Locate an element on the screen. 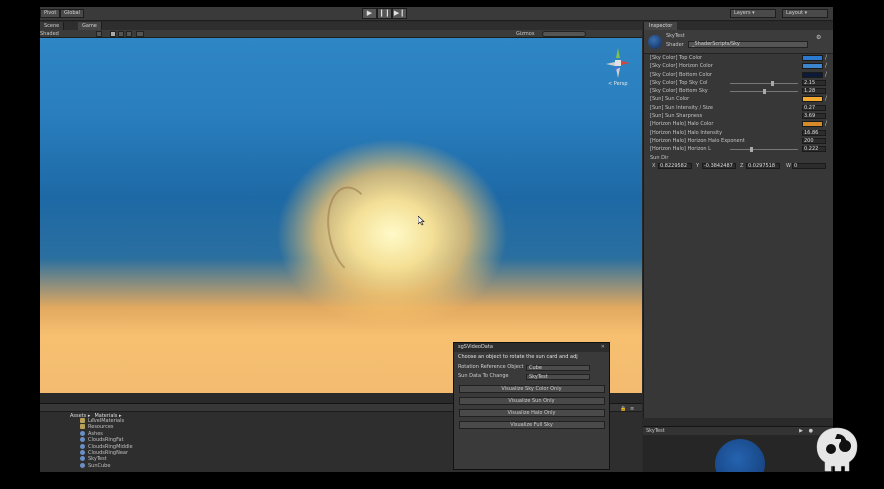 The image size is (884, 489). rotation-reference-label: Rotation Reference Object is located at coordinates (491, 367).